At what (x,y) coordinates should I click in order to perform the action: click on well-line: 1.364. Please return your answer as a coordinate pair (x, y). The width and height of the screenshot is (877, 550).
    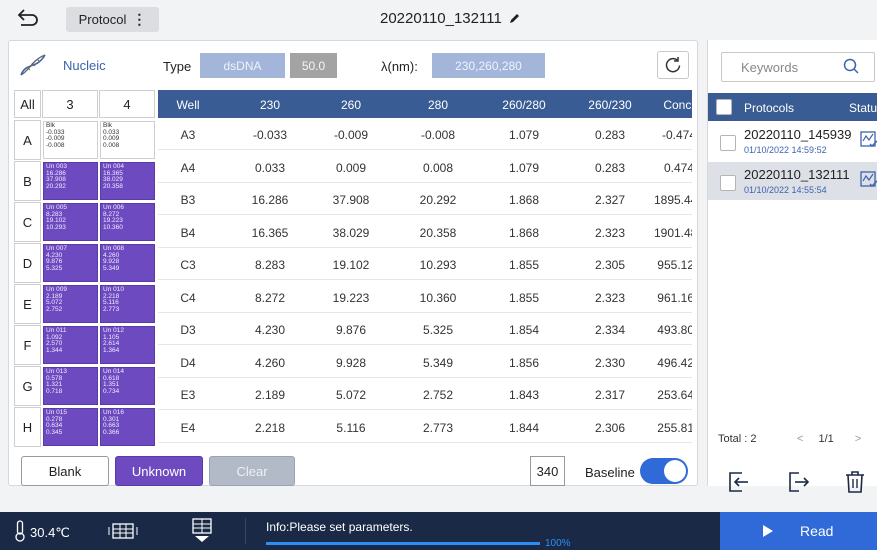
    Looking at the image, I should click on (111, 350).